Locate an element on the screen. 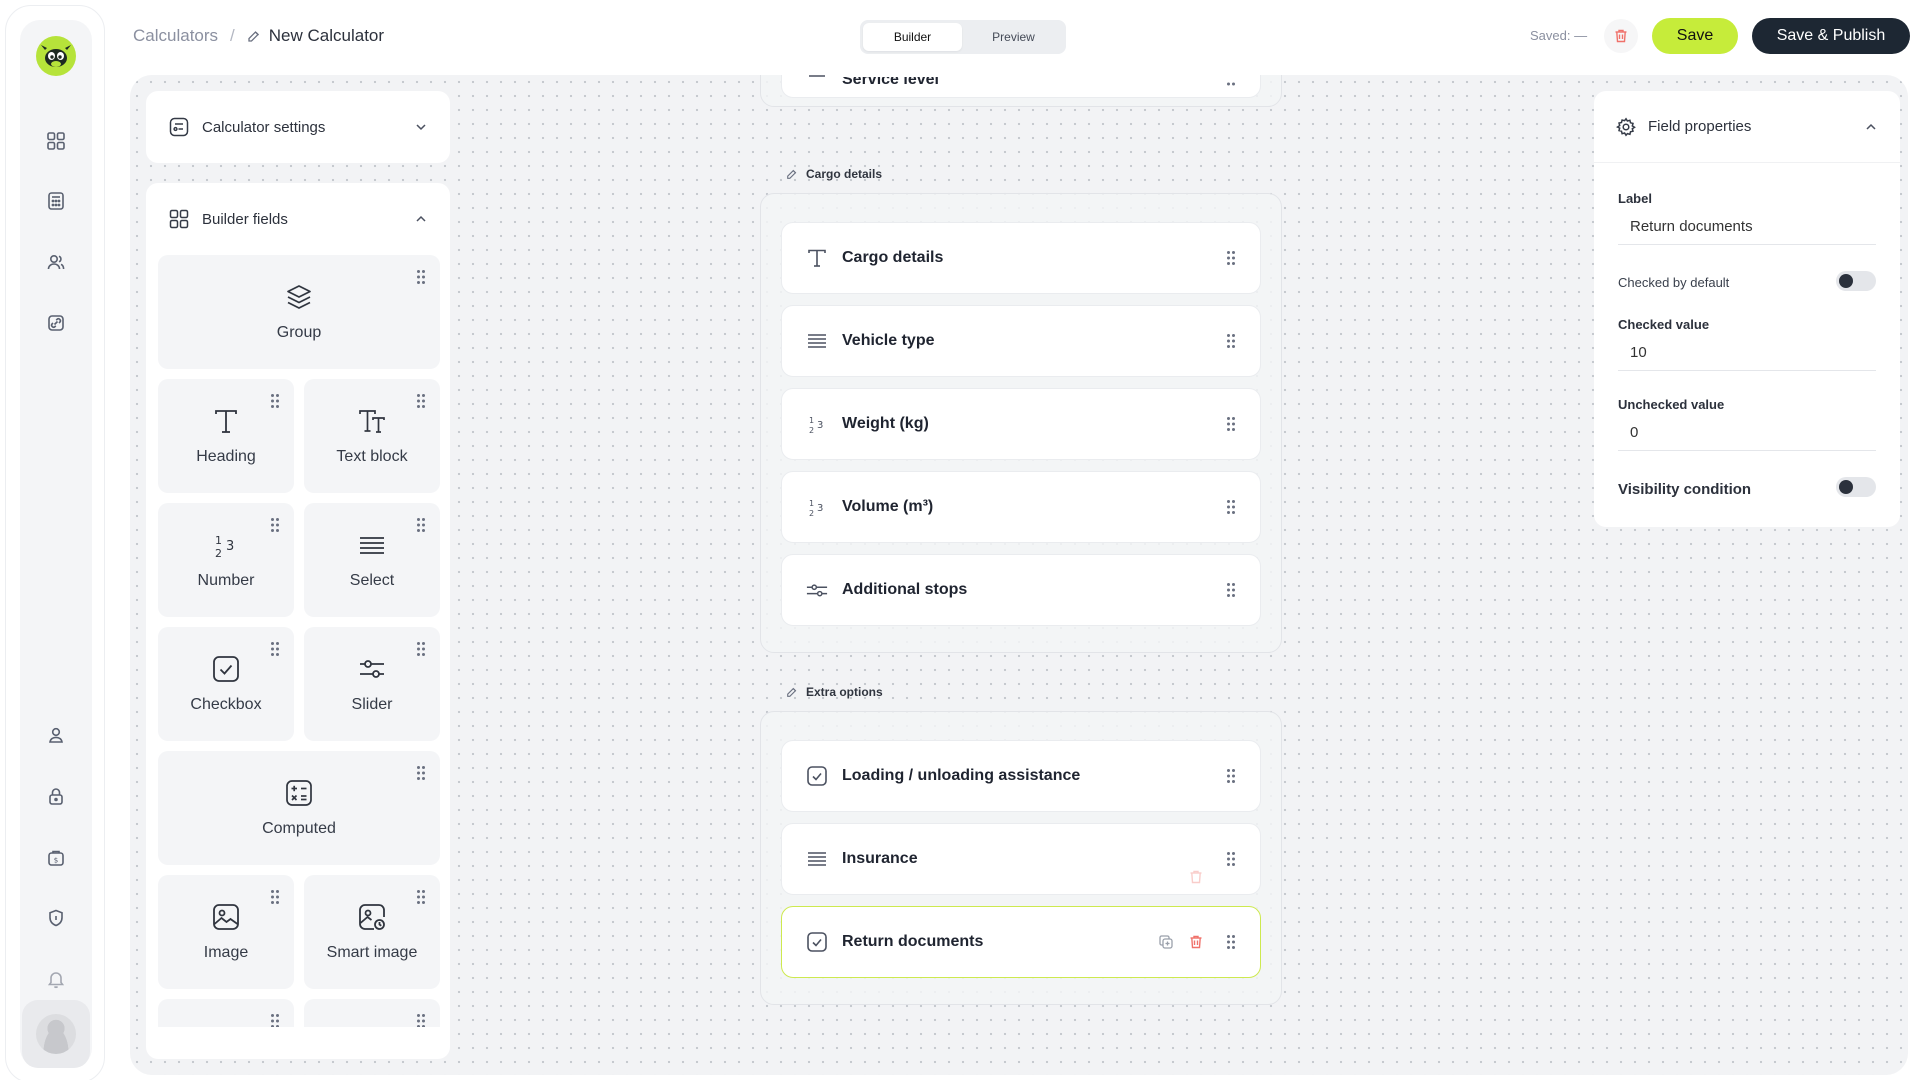 This screenshot has height=1080, width=1920. profile-icon is located at coordinates (56, 735).